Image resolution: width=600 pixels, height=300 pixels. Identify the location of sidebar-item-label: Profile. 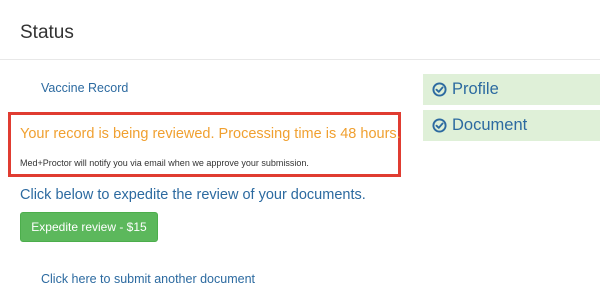
(475, 89).